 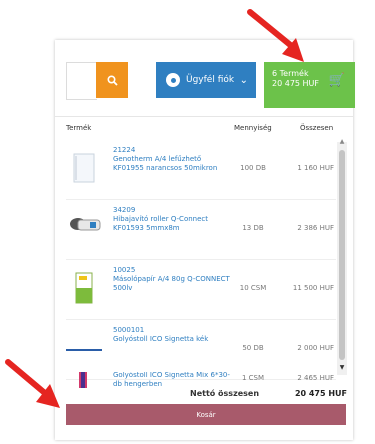 What do you see at coordinates (84, 168) in the screenshot?
I see `sheet-protector-icon` at bounding box center [84, 168].